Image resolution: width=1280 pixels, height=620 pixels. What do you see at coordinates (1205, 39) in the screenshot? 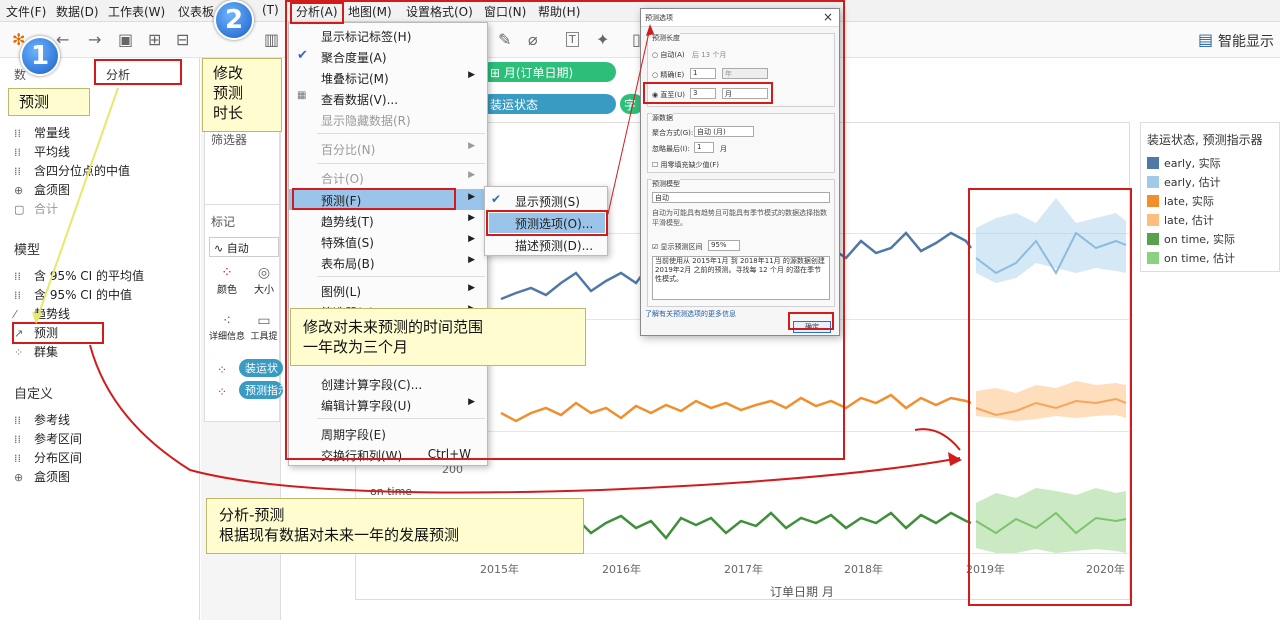
I see `smart-show-icon: ▤` at bounding box center [1205, 39].